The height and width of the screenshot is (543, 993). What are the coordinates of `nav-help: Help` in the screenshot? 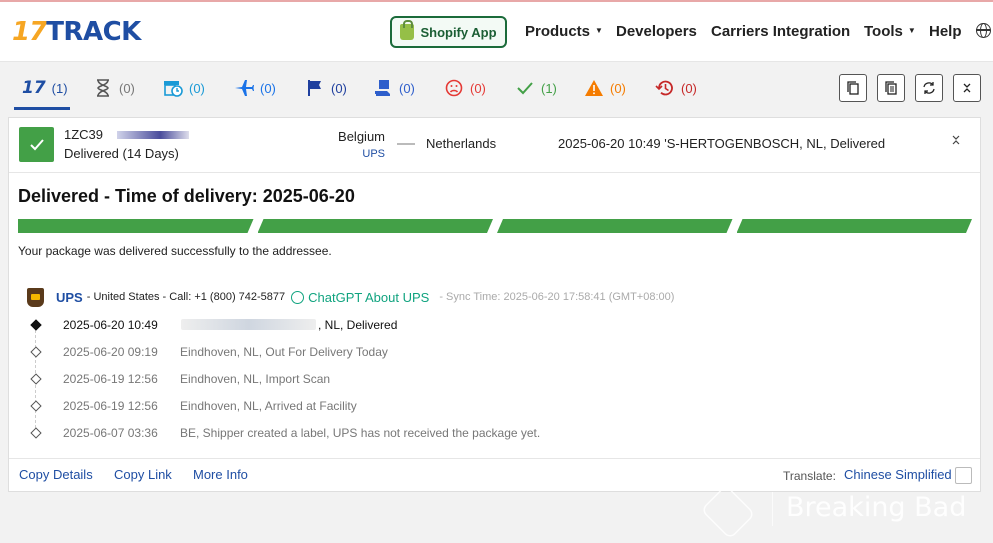 It's located at (945, 31).